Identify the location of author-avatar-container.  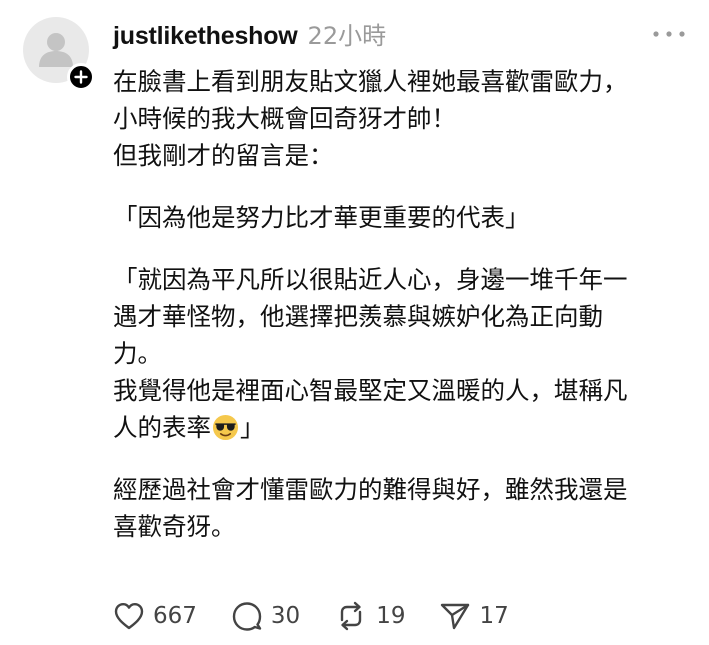
(59, 54).